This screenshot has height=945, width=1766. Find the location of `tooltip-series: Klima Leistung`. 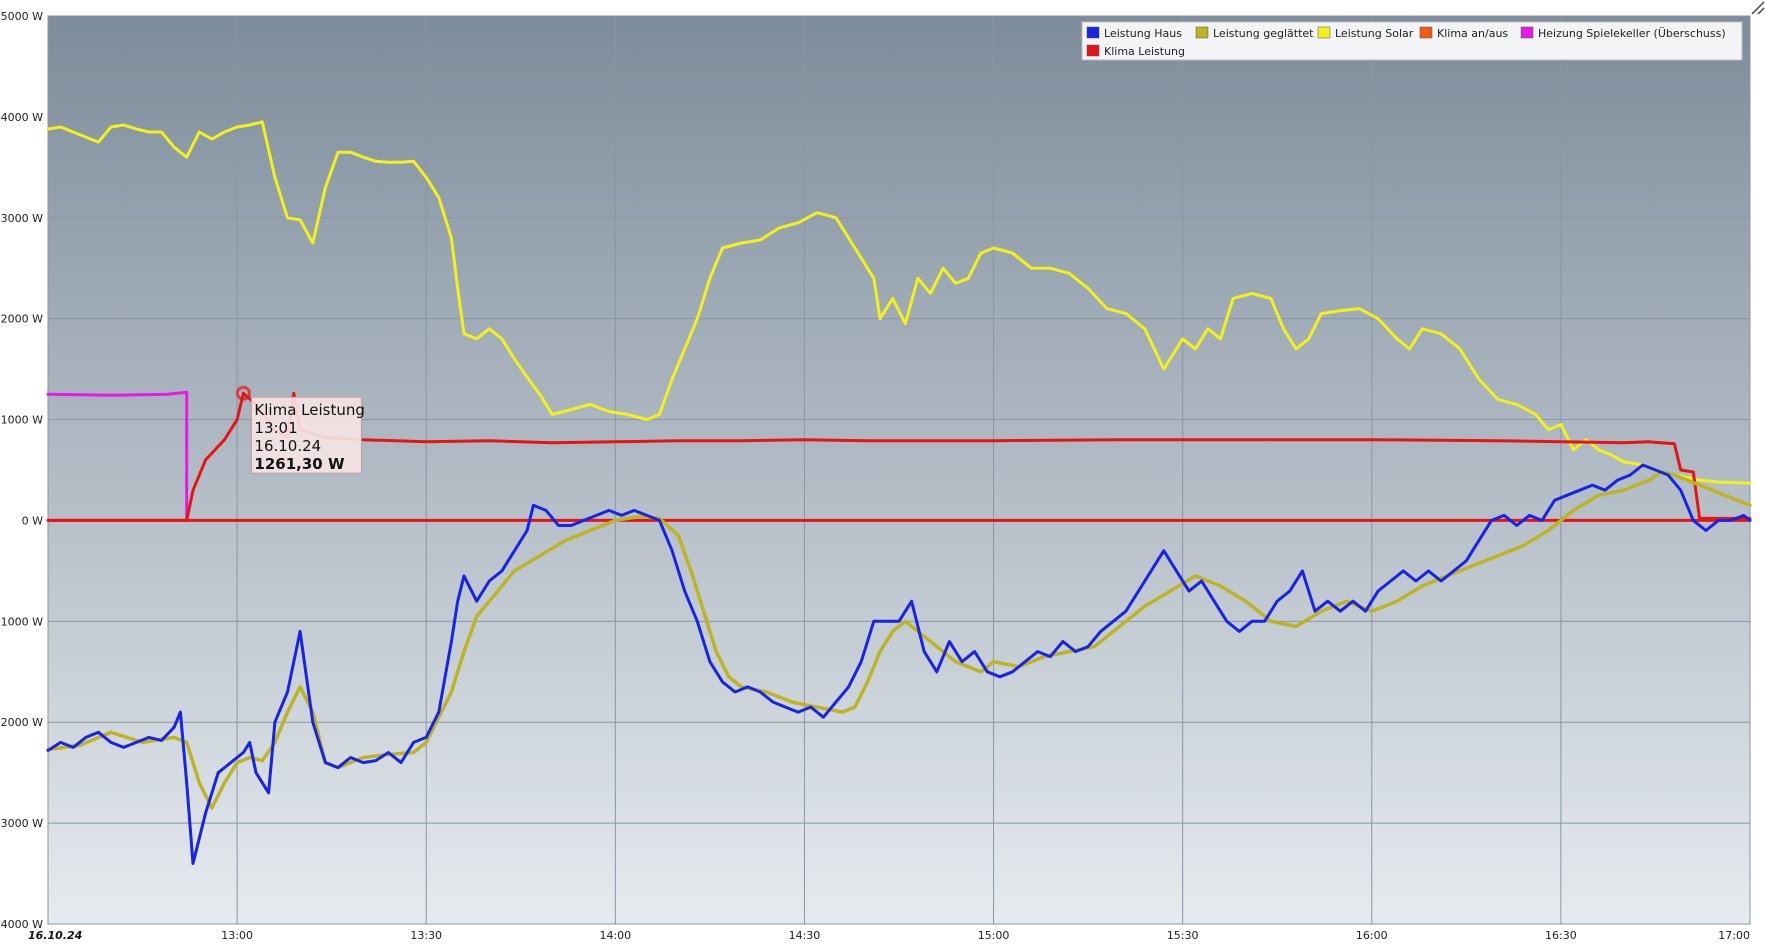

tooltip-series: Klima Leistung is located at coordinates (309, 410).